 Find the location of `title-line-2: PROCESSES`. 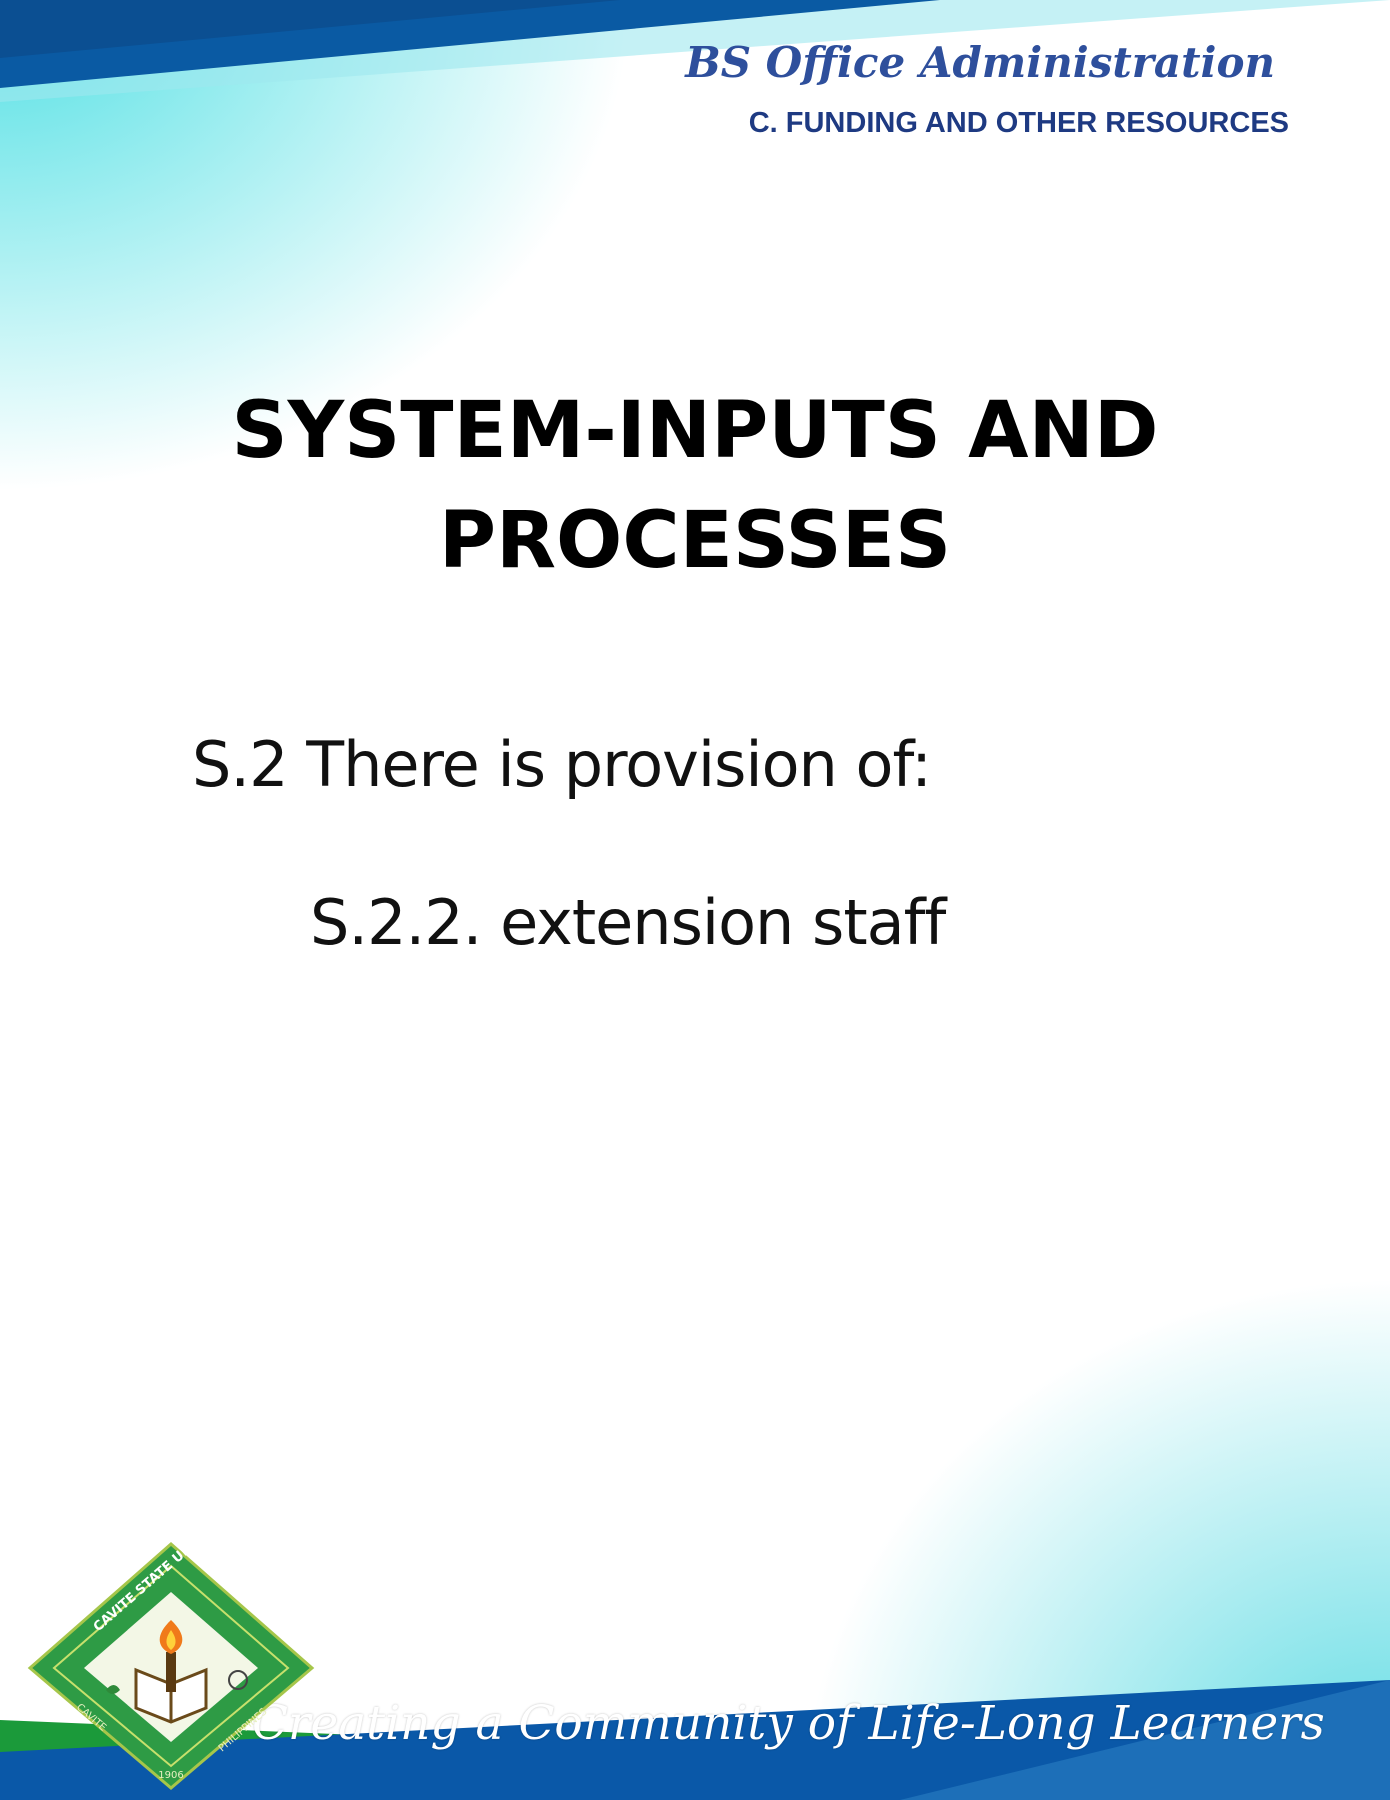

title-line-2: PROCESSES is located at coordinates (695, 541).